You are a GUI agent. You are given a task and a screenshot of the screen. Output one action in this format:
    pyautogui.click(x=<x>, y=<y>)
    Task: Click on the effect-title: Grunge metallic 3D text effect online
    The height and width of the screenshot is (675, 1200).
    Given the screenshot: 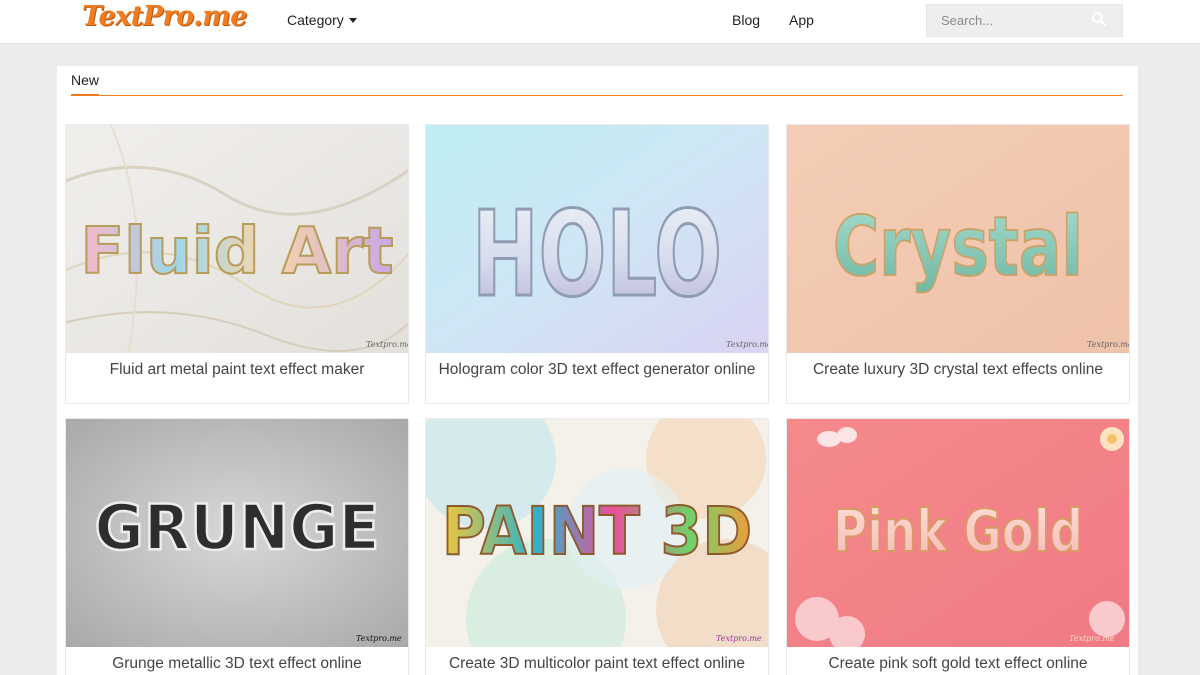 What is the action you would take?
    pyautogui.click(x=237, y=664)
    